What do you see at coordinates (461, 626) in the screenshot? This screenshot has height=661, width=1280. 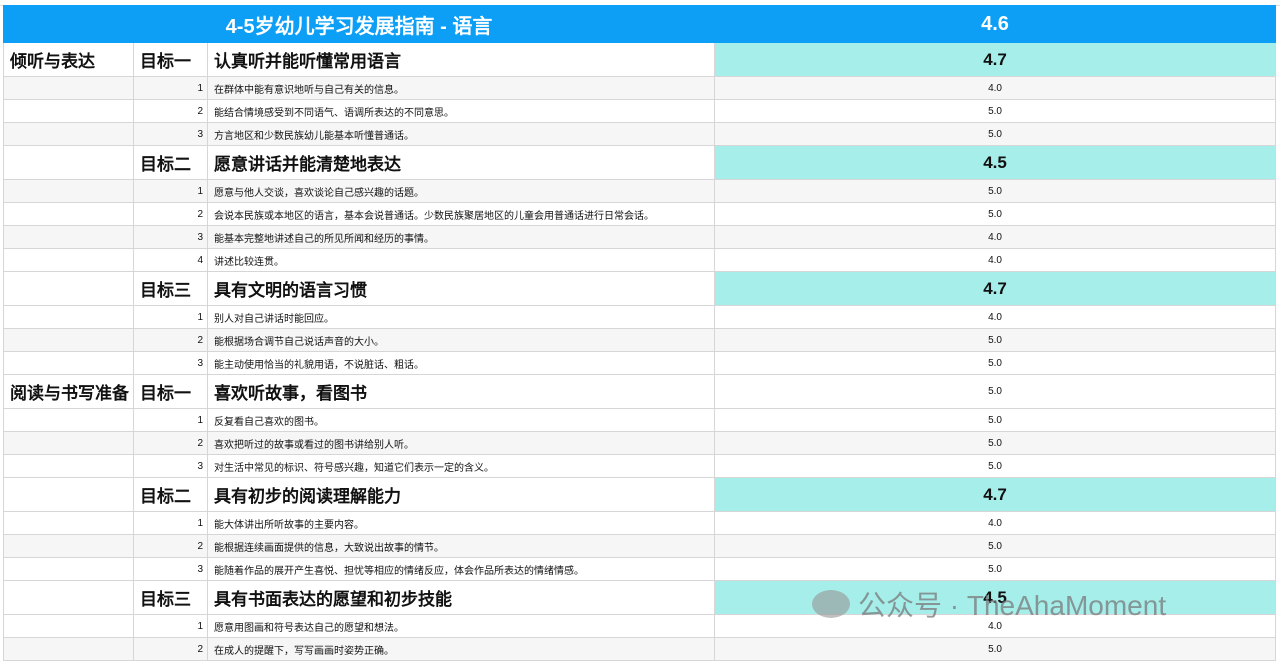 I see `item-text: 愿意用图画和符号表达自己的愿望和想法。` at bounding box center [461, 626].